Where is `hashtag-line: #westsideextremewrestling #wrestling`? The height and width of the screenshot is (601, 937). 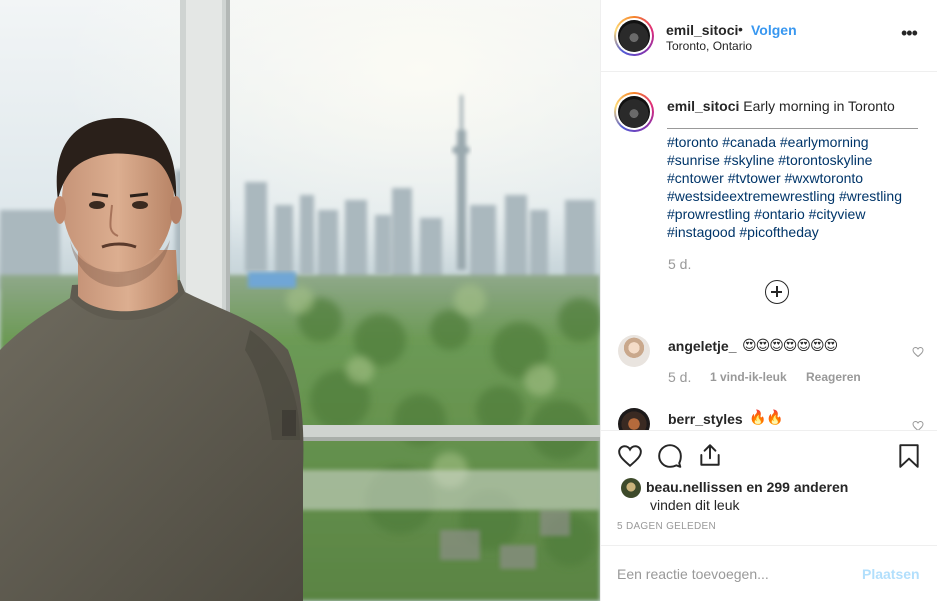
hashtag-line: #westsideextremewrestling #wrestling is located at coordinates (798, 196).